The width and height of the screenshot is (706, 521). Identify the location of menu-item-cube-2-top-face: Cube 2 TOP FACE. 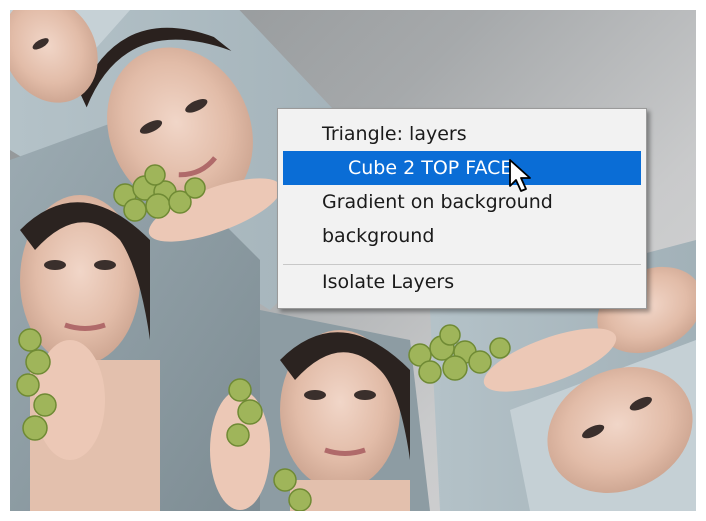
(462, 168).